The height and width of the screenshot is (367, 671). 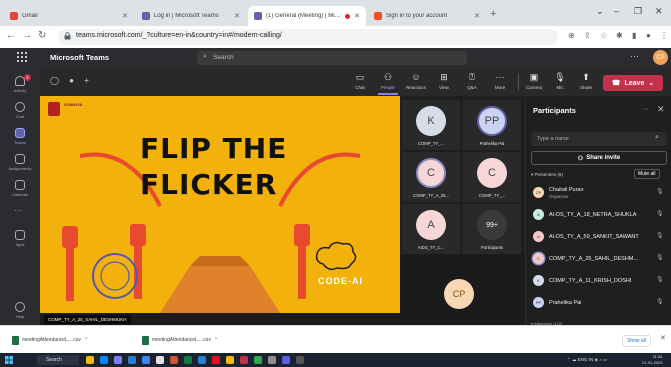 What do you see at coordinates (20, 139) in the screenshot?
I see `rail-item-teams: Teams` at bounding box center [20, 139].